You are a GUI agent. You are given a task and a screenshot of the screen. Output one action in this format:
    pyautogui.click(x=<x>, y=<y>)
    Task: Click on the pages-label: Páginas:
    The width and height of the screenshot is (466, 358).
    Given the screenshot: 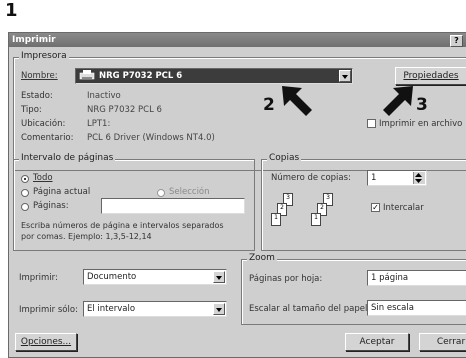 What is the action you would take?
    pyautogui.click(x=51, y=206)
    